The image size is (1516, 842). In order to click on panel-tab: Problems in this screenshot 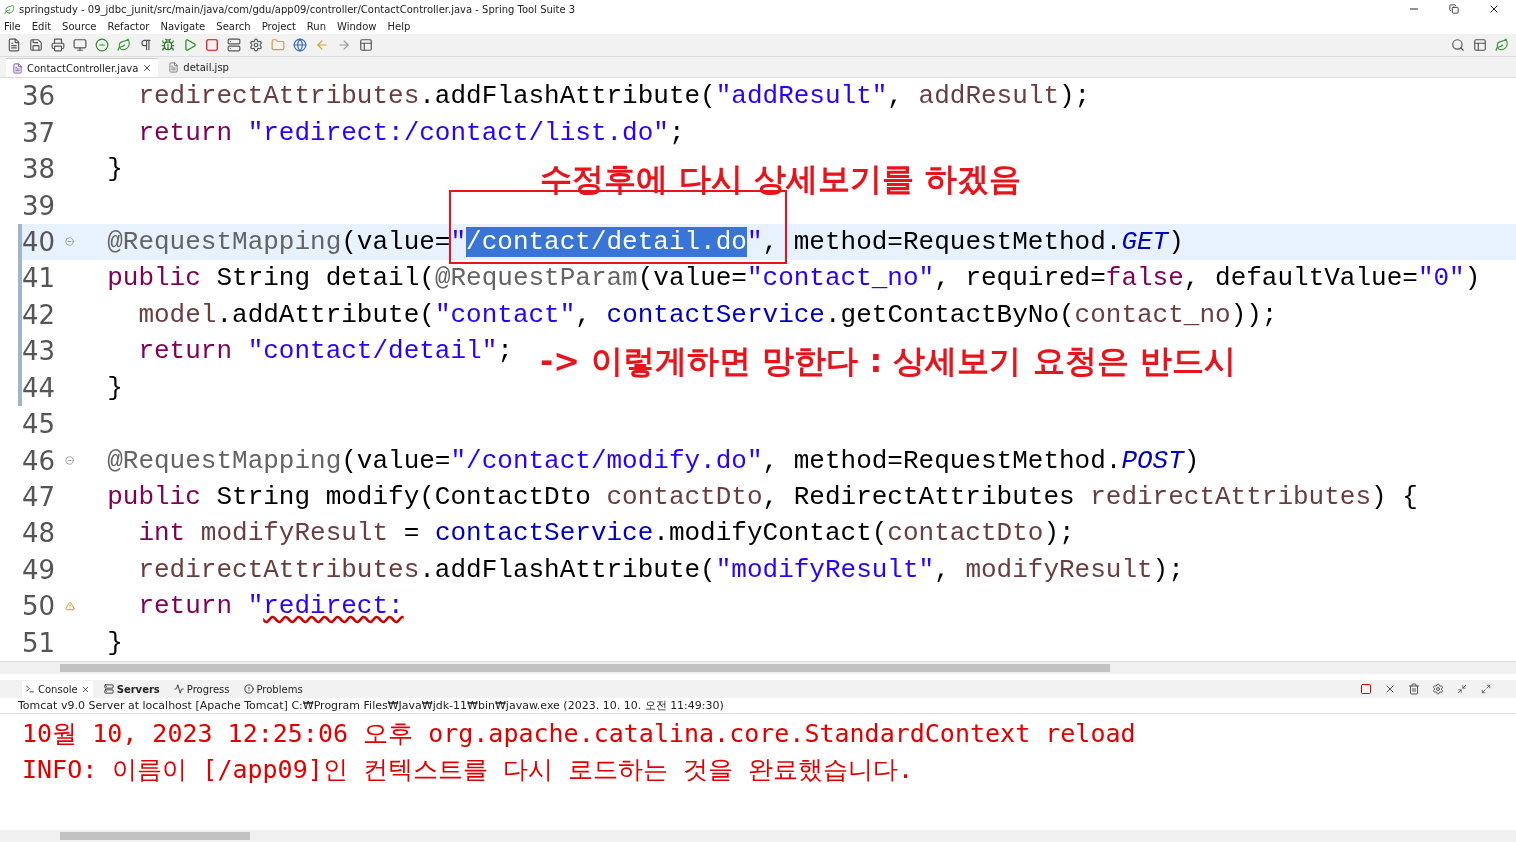, I will do `click(273, 689)`.